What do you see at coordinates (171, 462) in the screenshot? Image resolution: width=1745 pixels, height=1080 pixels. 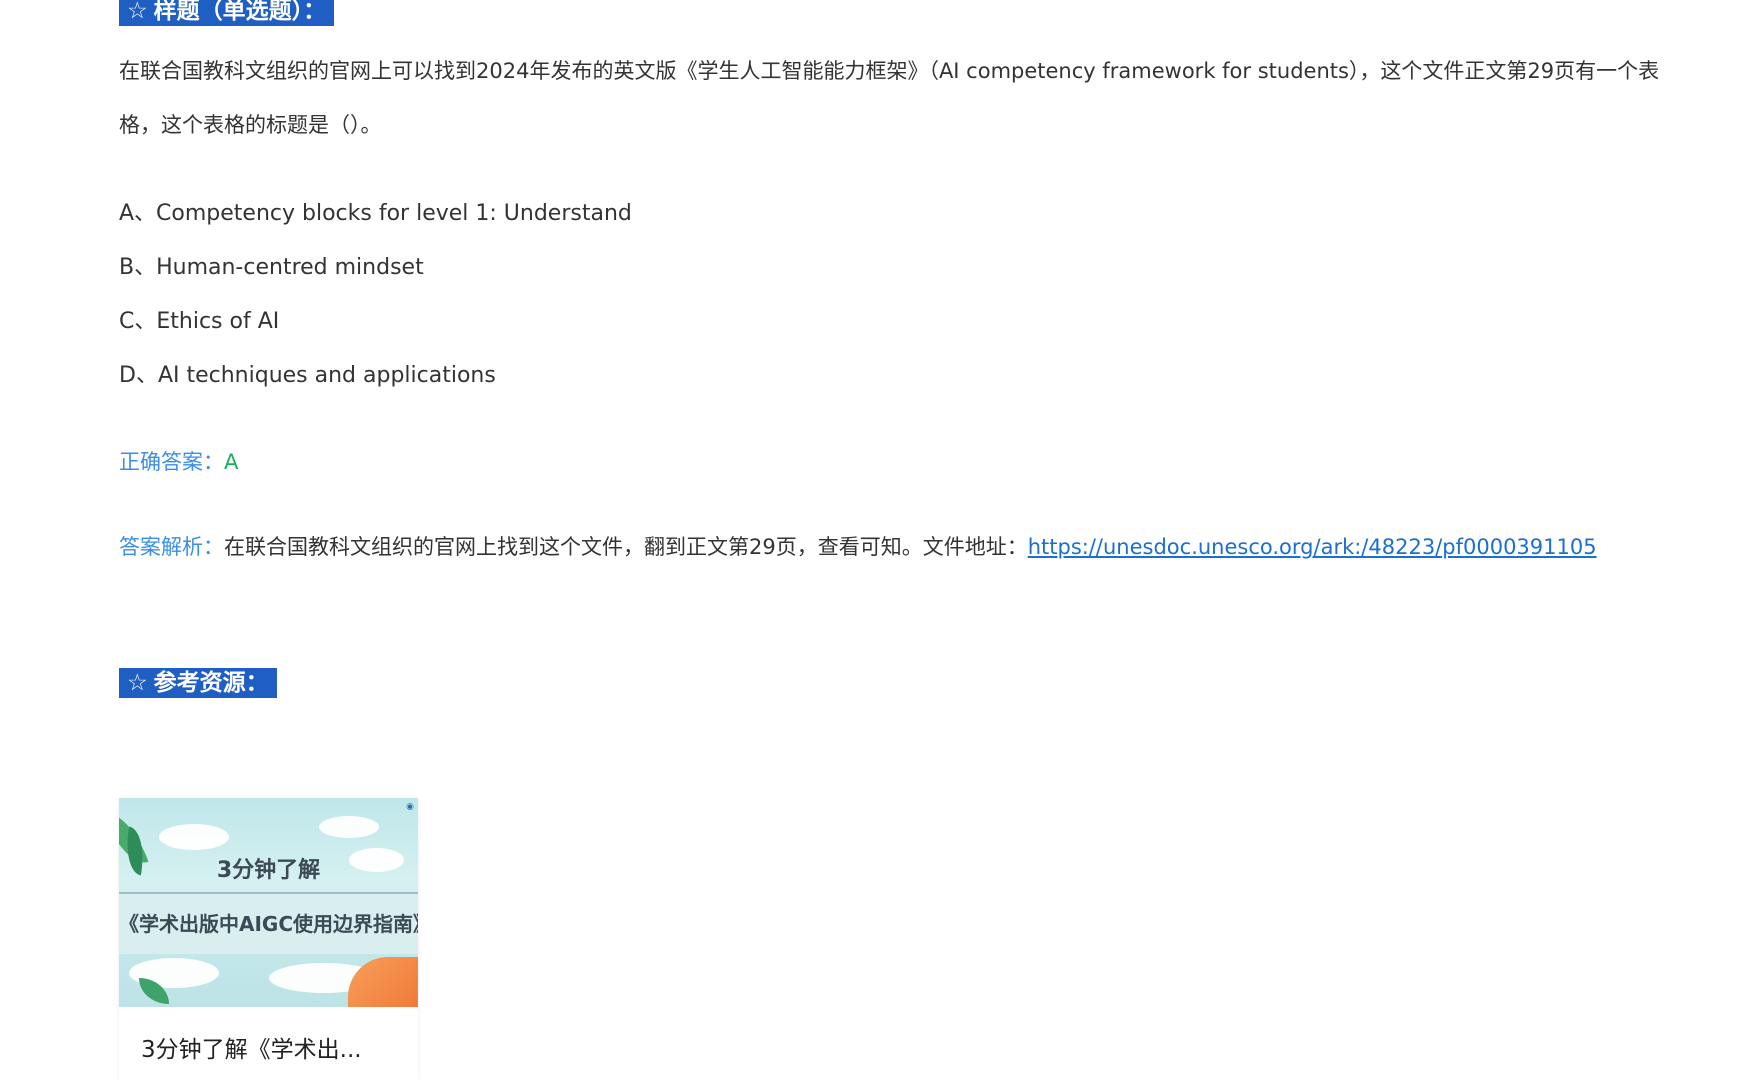 I see `correct-answer-label: 正确答案：` at bounding box center [171, 462].